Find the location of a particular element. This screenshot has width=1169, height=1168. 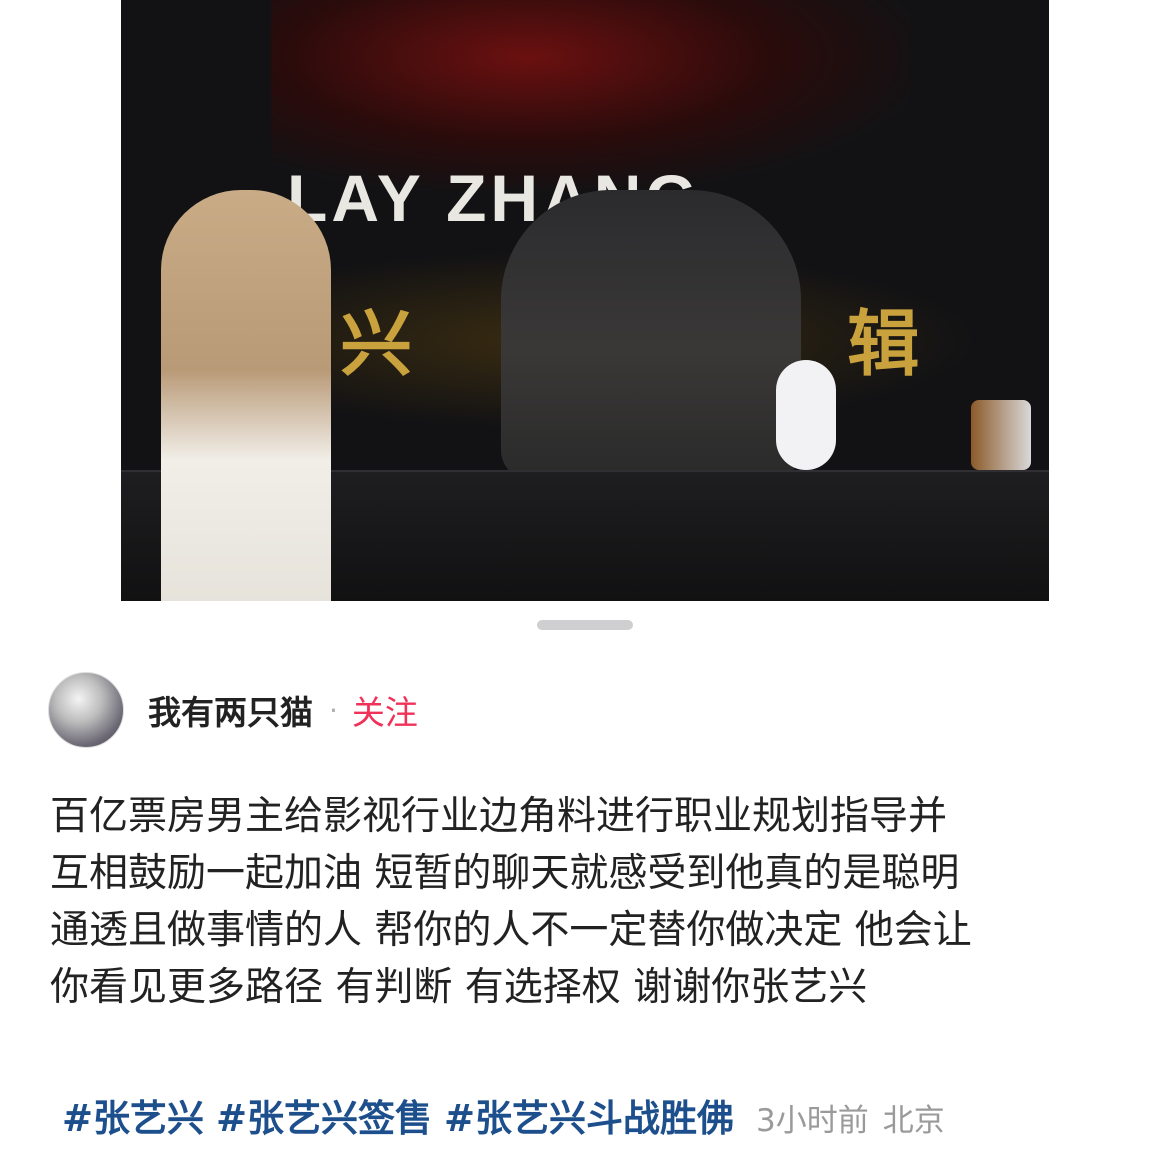

post-meta-row: #张艺兴 #张艺兴签售 #张艺兴斗战胜佛 3小时前 北京 is located at coordinates (503, 1115).